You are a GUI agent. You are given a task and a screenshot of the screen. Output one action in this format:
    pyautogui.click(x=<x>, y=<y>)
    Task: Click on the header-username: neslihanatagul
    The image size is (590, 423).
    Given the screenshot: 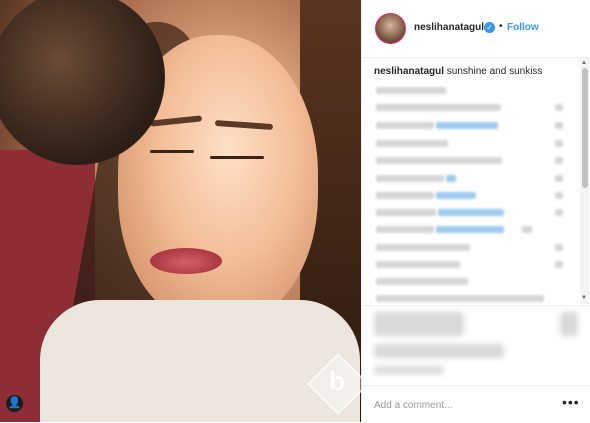 What is the action you would take?
    pyautogui.click(x=449, y=27)
    